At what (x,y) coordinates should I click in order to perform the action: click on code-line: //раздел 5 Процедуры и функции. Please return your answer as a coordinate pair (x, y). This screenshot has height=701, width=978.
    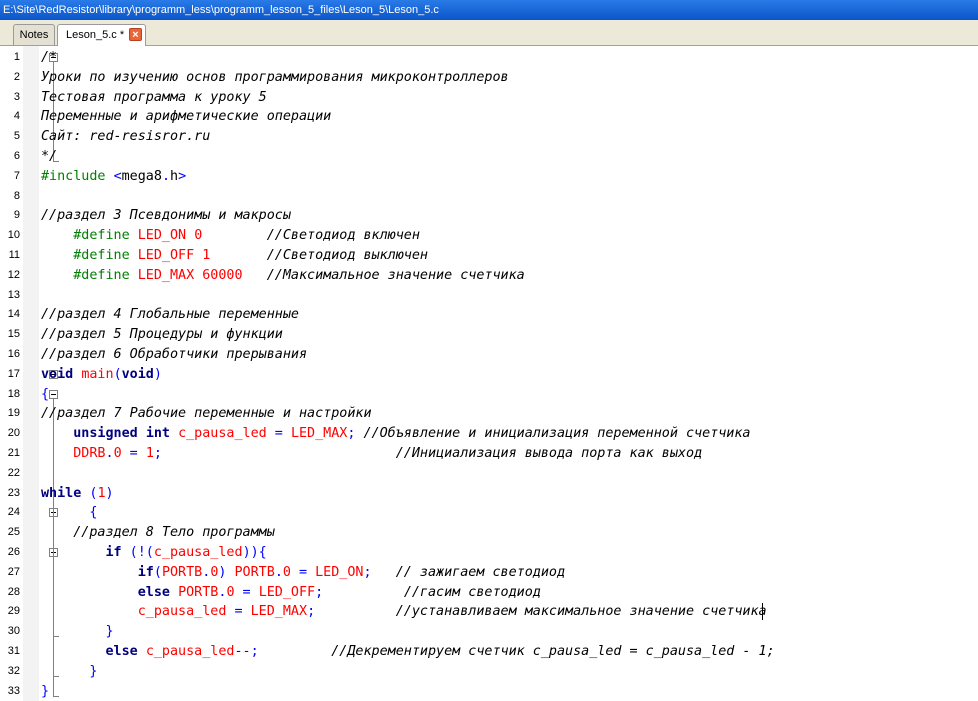
    Looking at the image, I should click on (162, 335).